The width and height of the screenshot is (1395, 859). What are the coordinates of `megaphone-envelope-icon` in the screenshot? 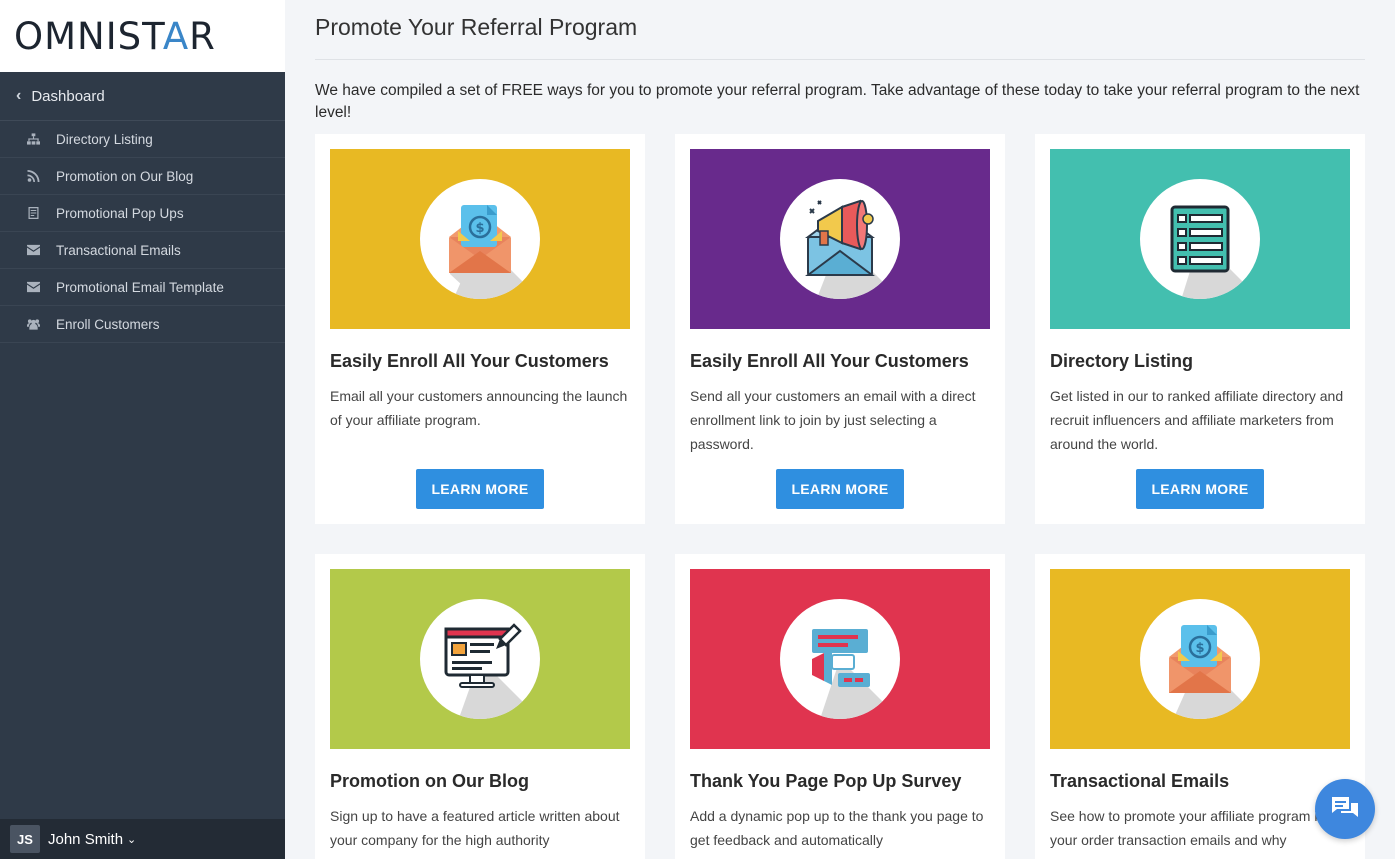 It's located at (852, 249).